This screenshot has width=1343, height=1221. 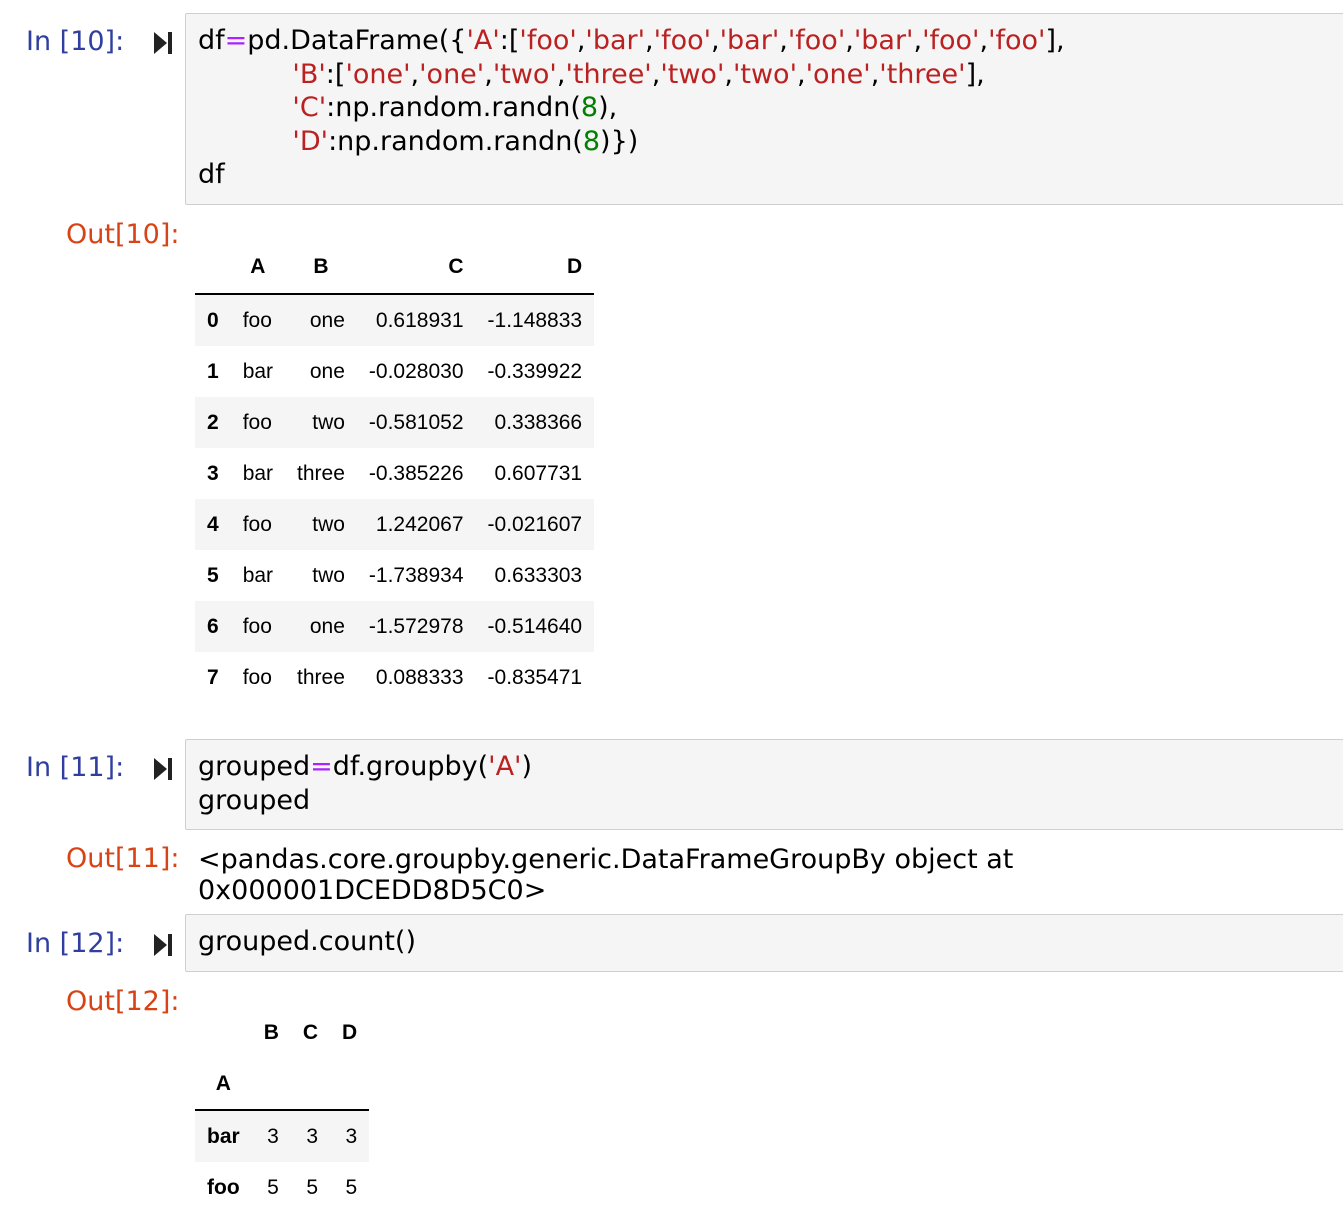 What do you see at coordinates (213, 320) in the screenshot?
I see `row-index: 0` at bounding box center [213, 320].